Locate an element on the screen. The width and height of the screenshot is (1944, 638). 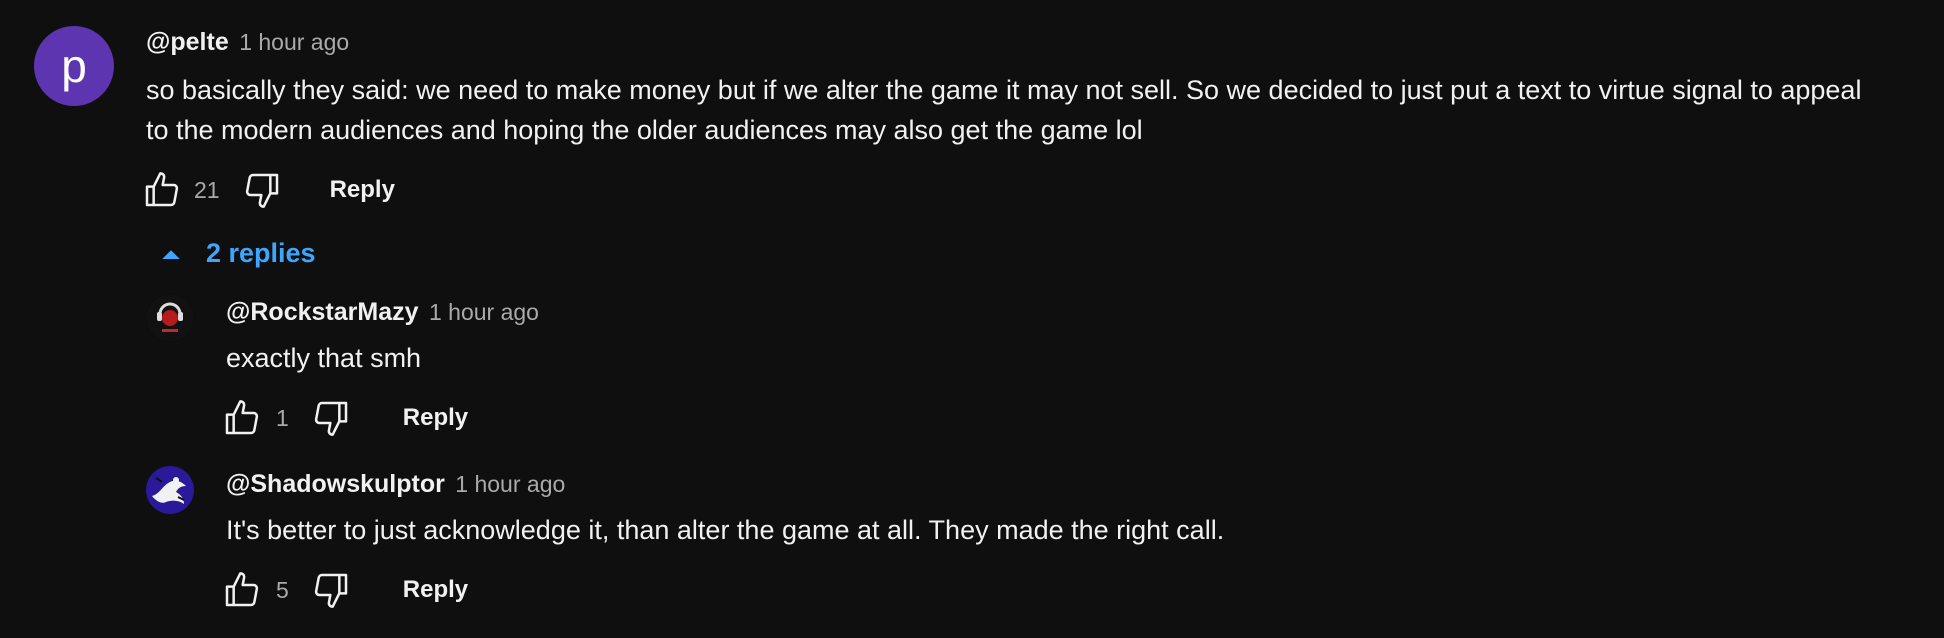
like-count: 21 is located at coordinates (207, 189).